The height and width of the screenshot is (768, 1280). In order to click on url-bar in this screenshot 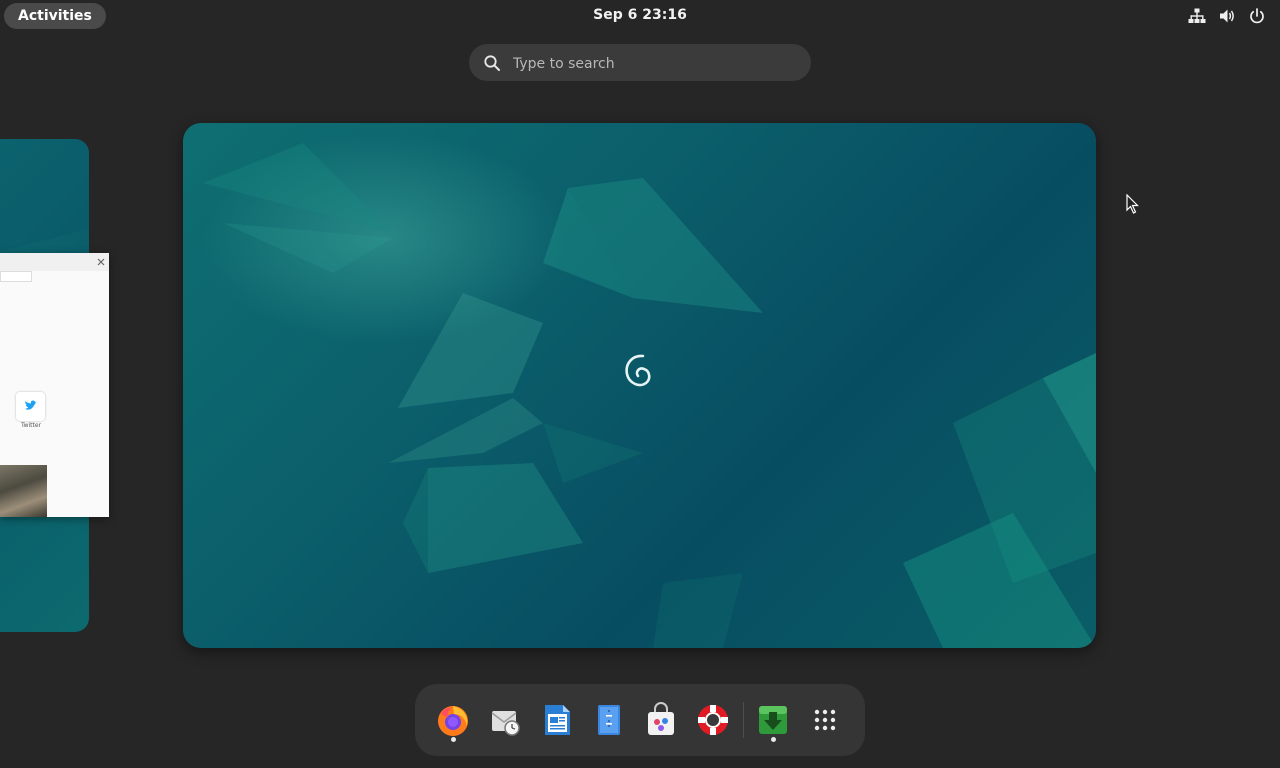, I will do `click(16, 276)`.